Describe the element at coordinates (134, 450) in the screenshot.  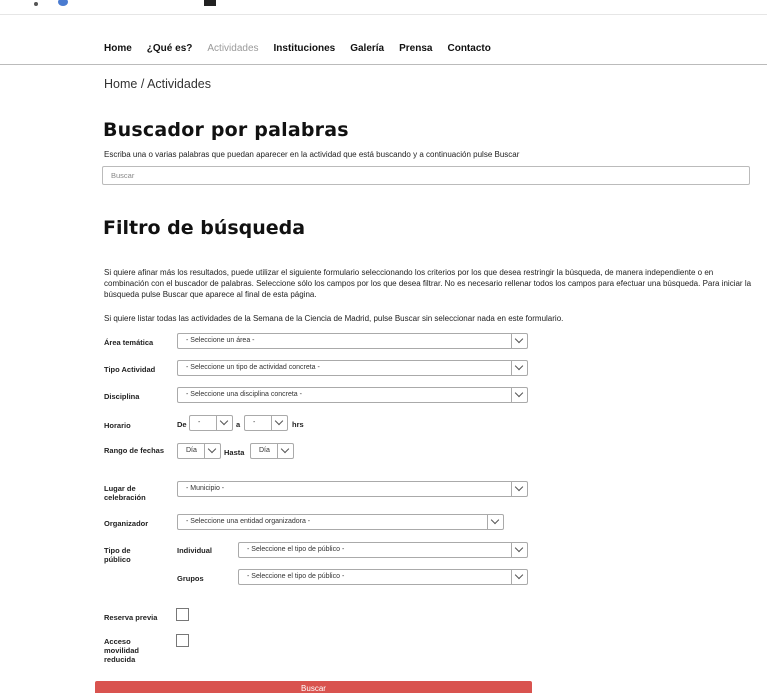
I see `rango-label: Rango de fechas` at that location.